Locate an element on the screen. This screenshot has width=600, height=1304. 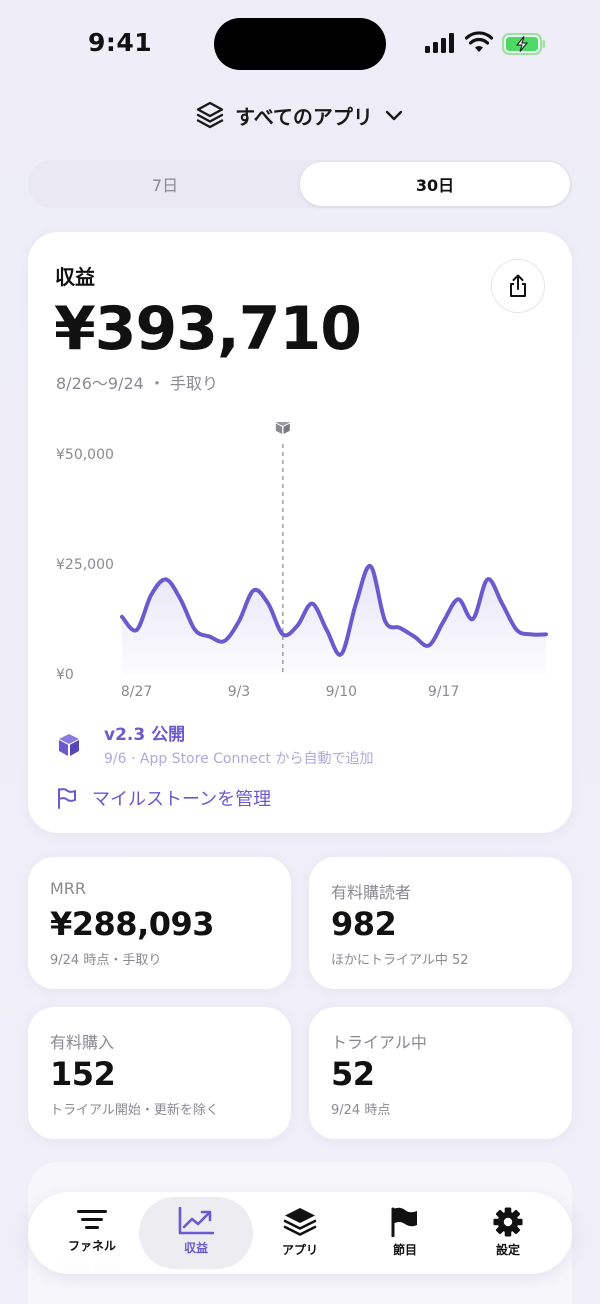
manage-milestones-link: マイルストーンを管理 is located at coordinates (163, 798).